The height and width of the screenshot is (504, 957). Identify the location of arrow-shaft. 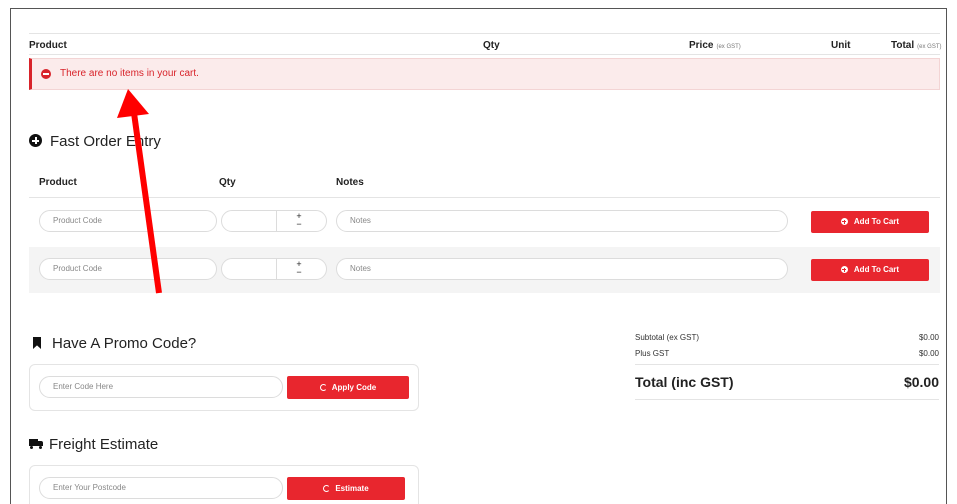
(146, 203).